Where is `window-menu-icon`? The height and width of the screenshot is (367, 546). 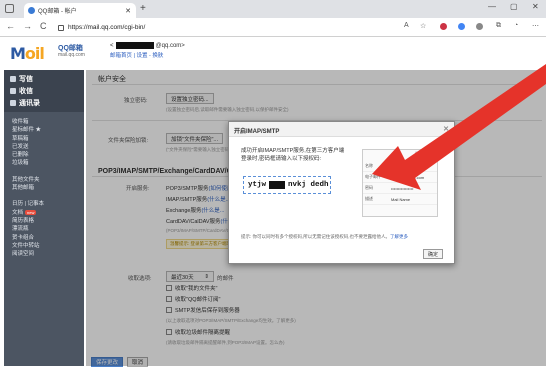
window-menu-icon is located at coordinates (9, 8).